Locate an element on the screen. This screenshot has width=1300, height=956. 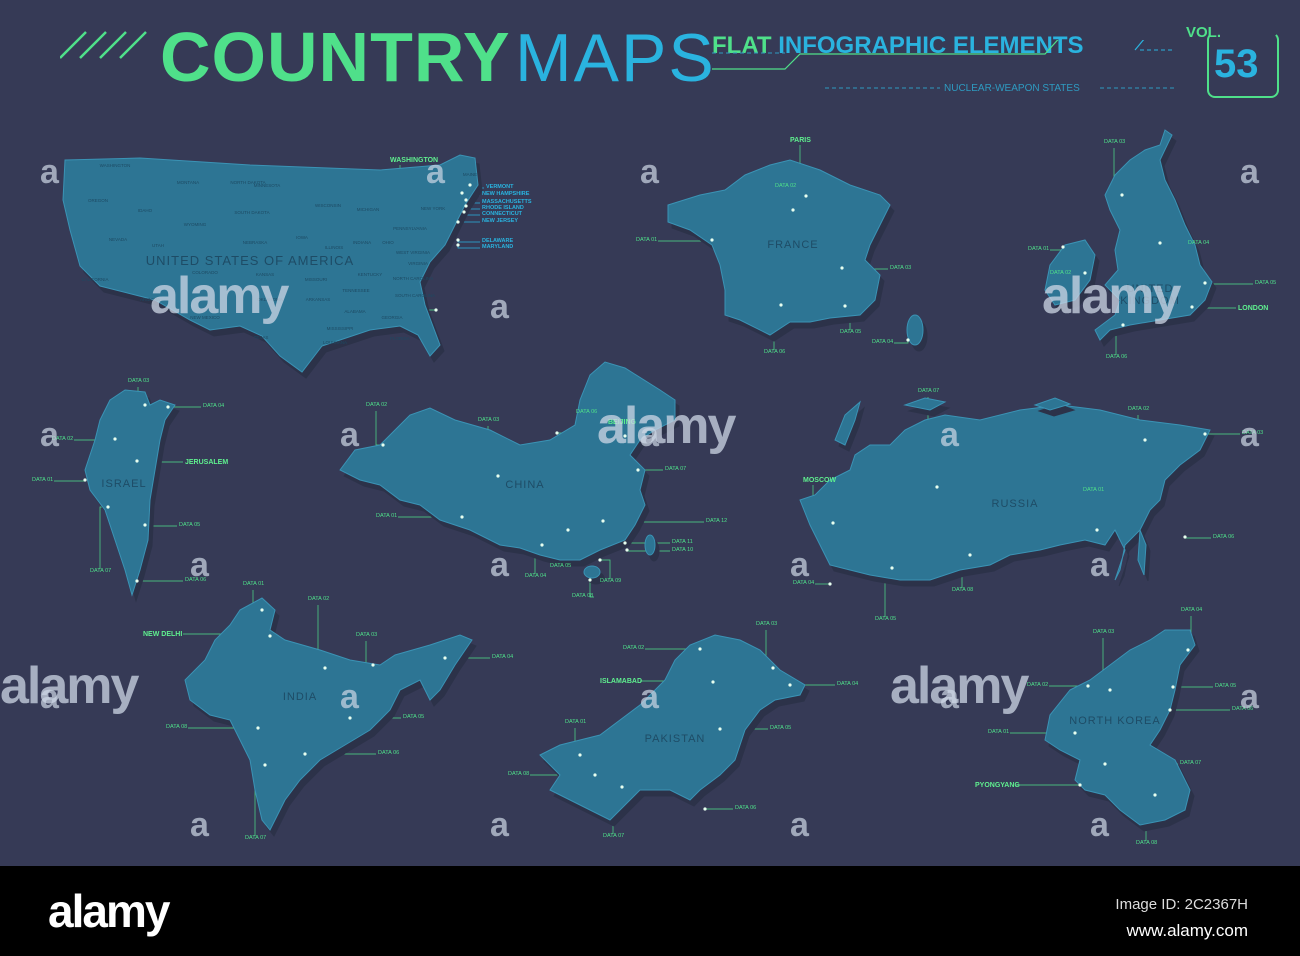
country-name-russia: RUSSIA is located at coordinates (1015, 504).